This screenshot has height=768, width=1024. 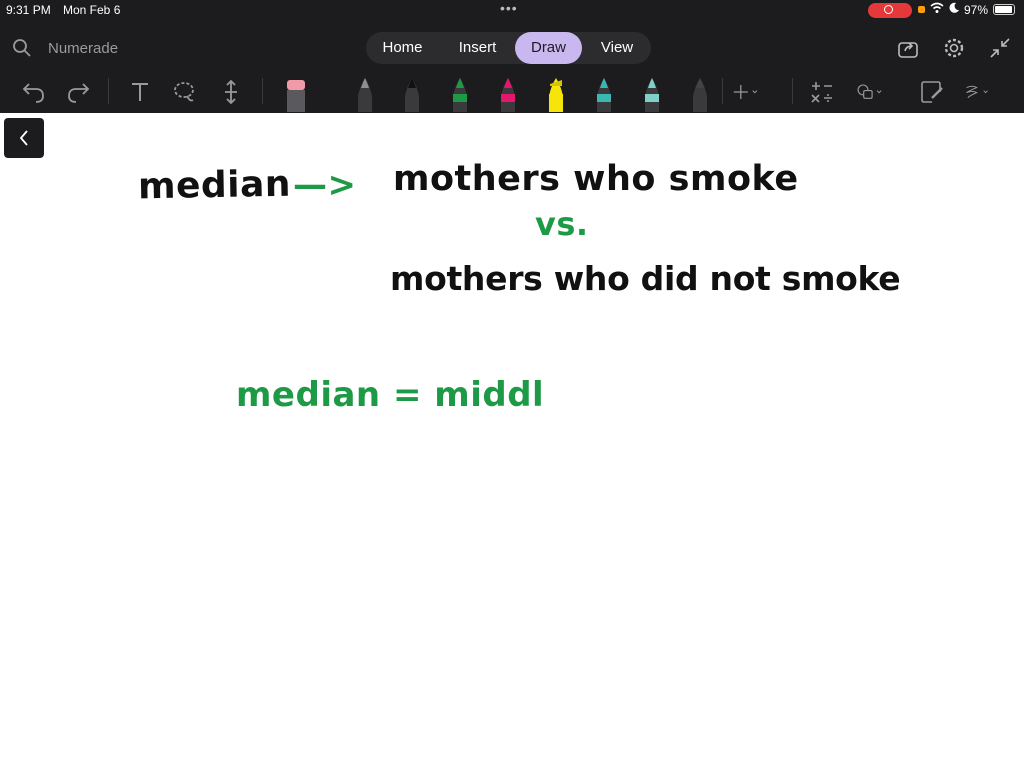 I want to click on tab-draw: Draw, so click(x=548, y=48).